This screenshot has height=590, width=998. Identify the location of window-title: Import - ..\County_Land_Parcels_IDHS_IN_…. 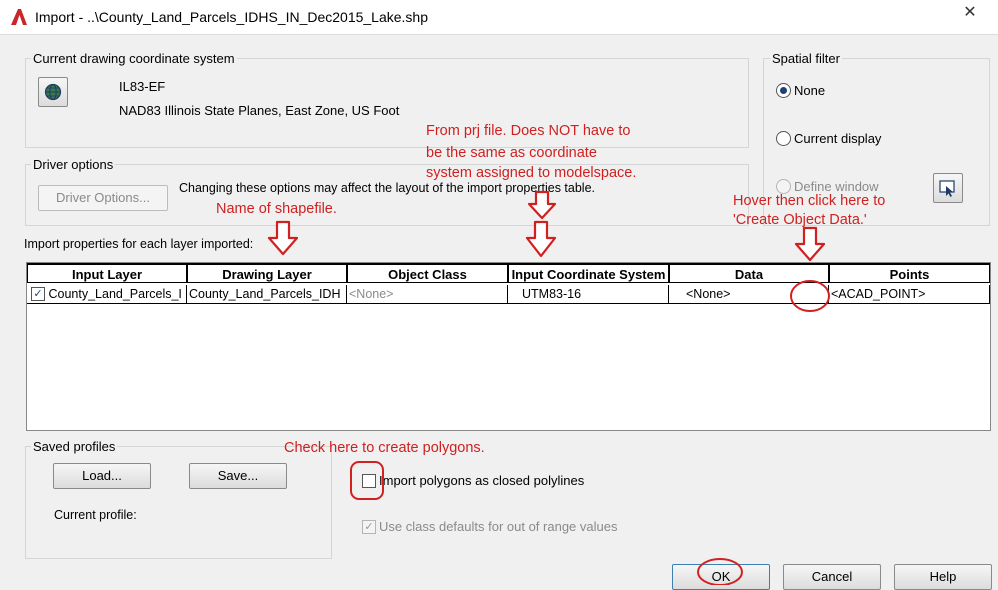
(231, 17).